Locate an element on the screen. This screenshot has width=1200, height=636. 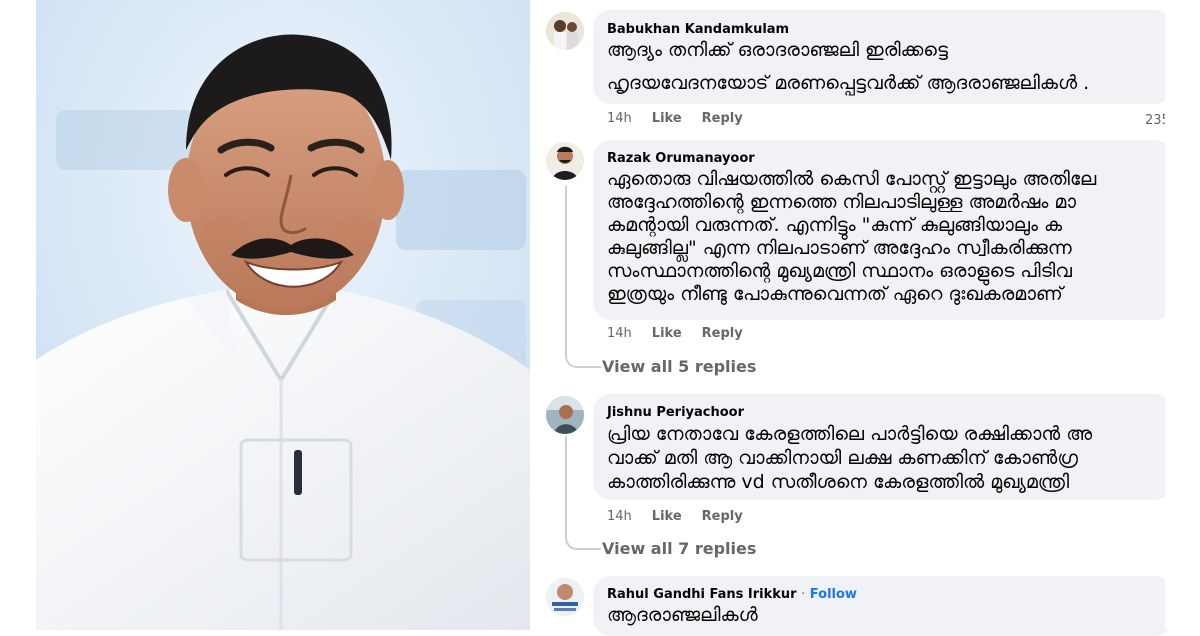
page-logo-icon is located at coordinates (565, 597).